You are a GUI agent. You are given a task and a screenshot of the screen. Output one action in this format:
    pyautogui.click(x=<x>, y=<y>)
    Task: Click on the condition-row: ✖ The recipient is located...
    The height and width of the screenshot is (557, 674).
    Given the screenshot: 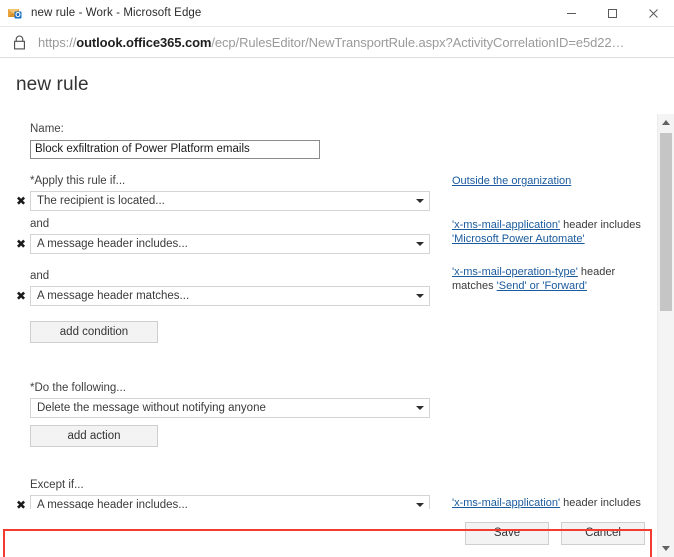 What is the action you would take?
    pyautogui.click(x=322, y=201)
    